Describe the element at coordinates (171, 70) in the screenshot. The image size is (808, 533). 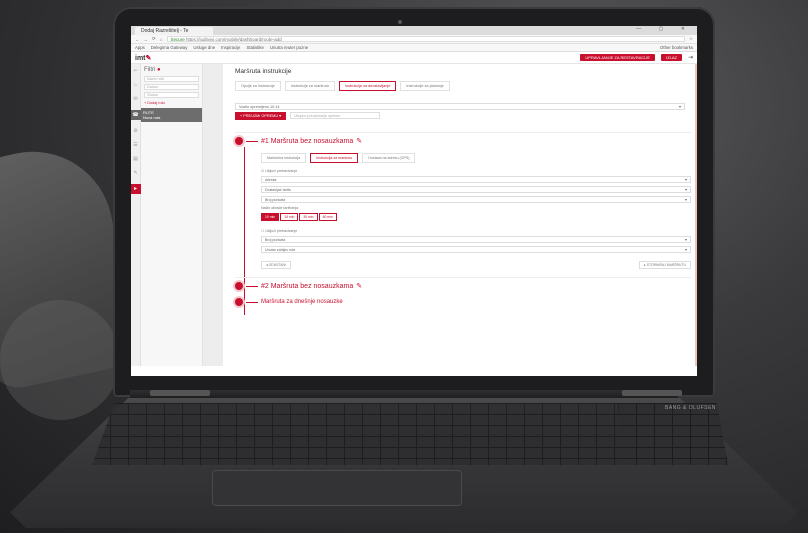
I see `filters-title: Filtri ●` at that location.